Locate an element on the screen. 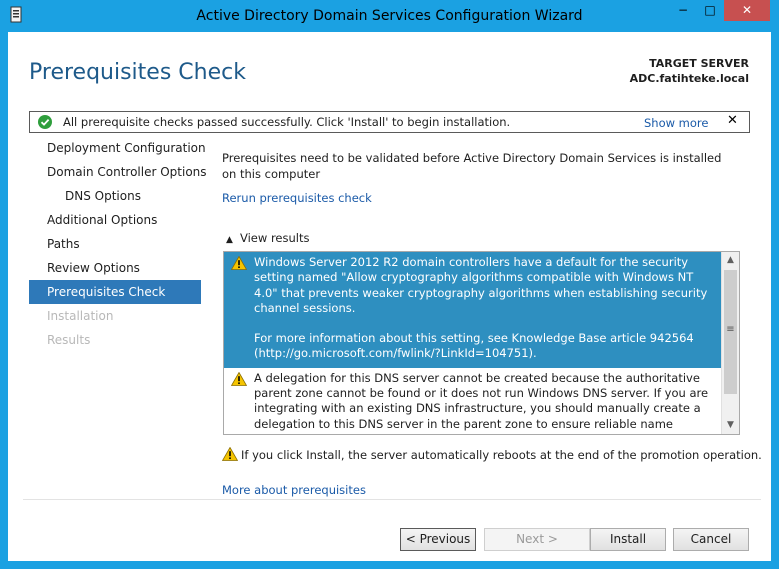  target-server-name: ADC.fatihteke.local is located at coordinates (689, 78).